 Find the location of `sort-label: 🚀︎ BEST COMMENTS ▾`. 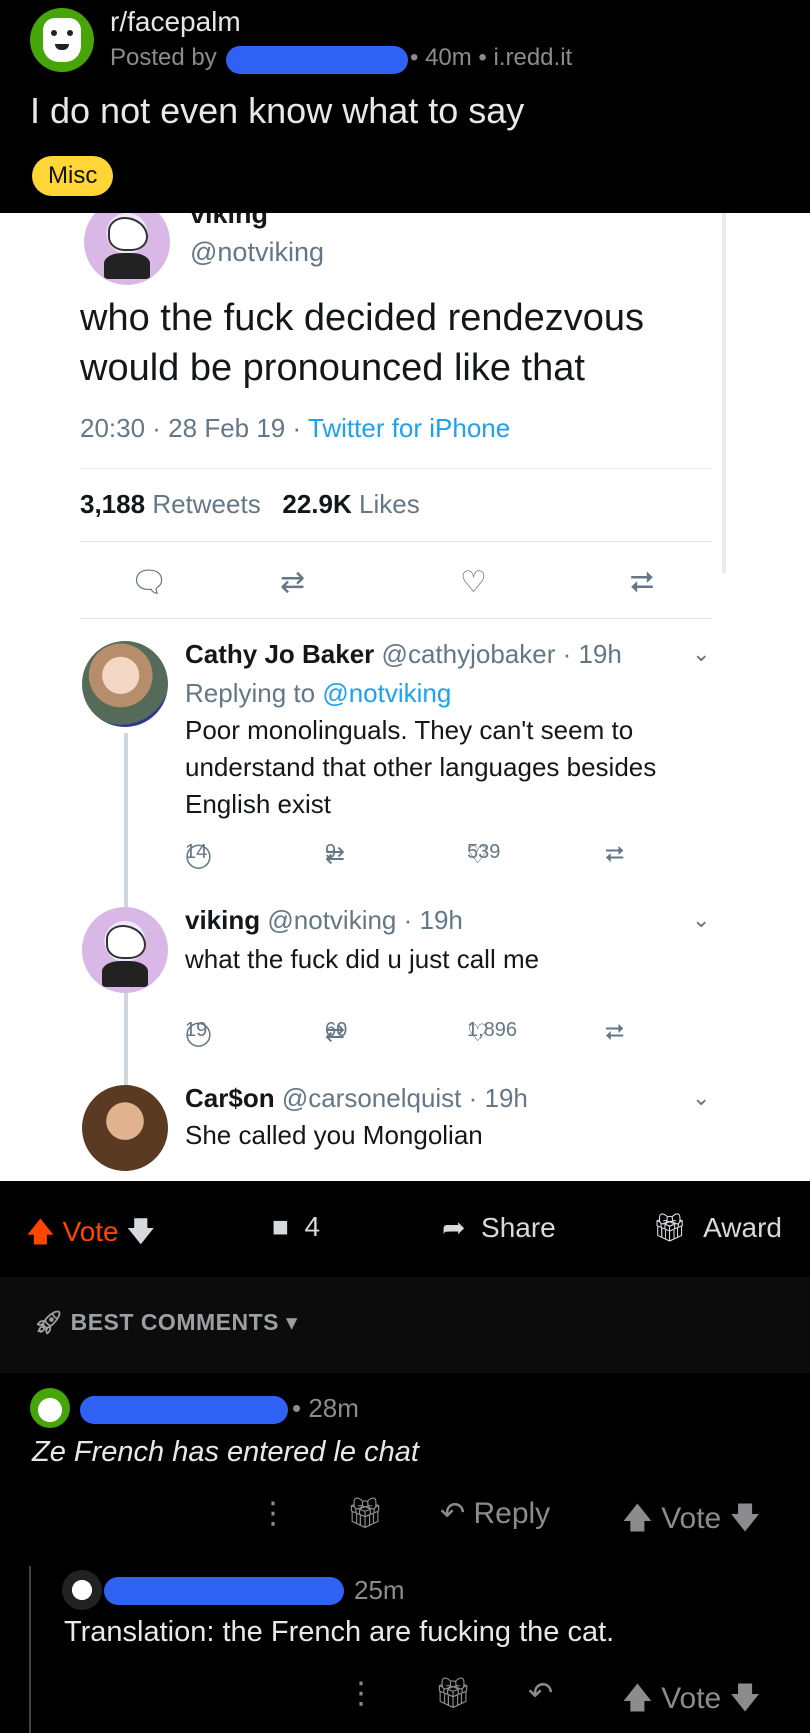

sort-label: 🚀︎ BEST COMMENTS ▾ is located at coordinates (166, 1322).